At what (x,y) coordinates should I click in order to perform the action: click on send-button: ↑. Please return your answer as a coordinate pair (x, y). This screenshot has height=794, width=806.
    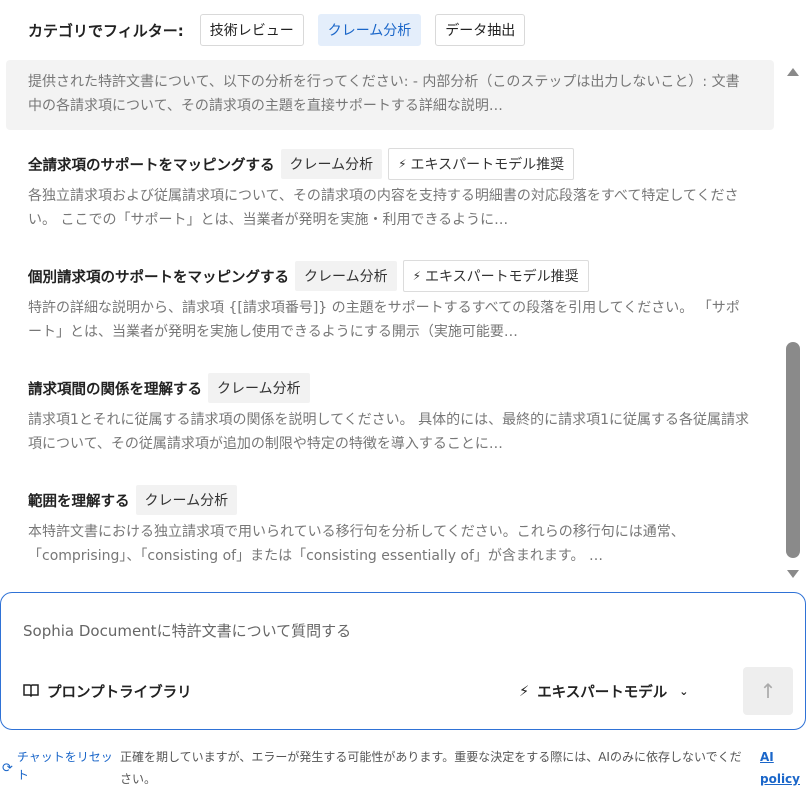
    Looking at the image, I should click on (768, 691).